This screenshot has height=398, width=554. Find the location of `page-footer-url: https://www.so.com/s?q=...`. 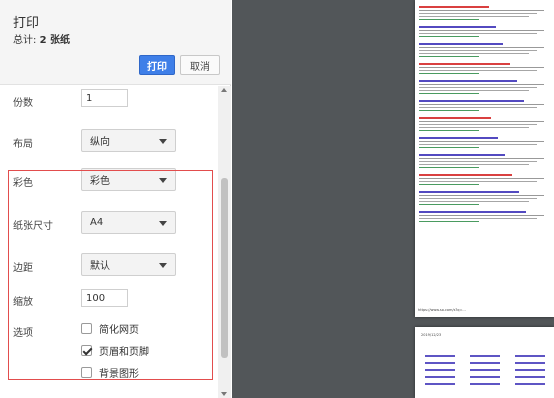

page-footer-url: https://www.so.com/s?q=... is located at coordinates (442, 310).